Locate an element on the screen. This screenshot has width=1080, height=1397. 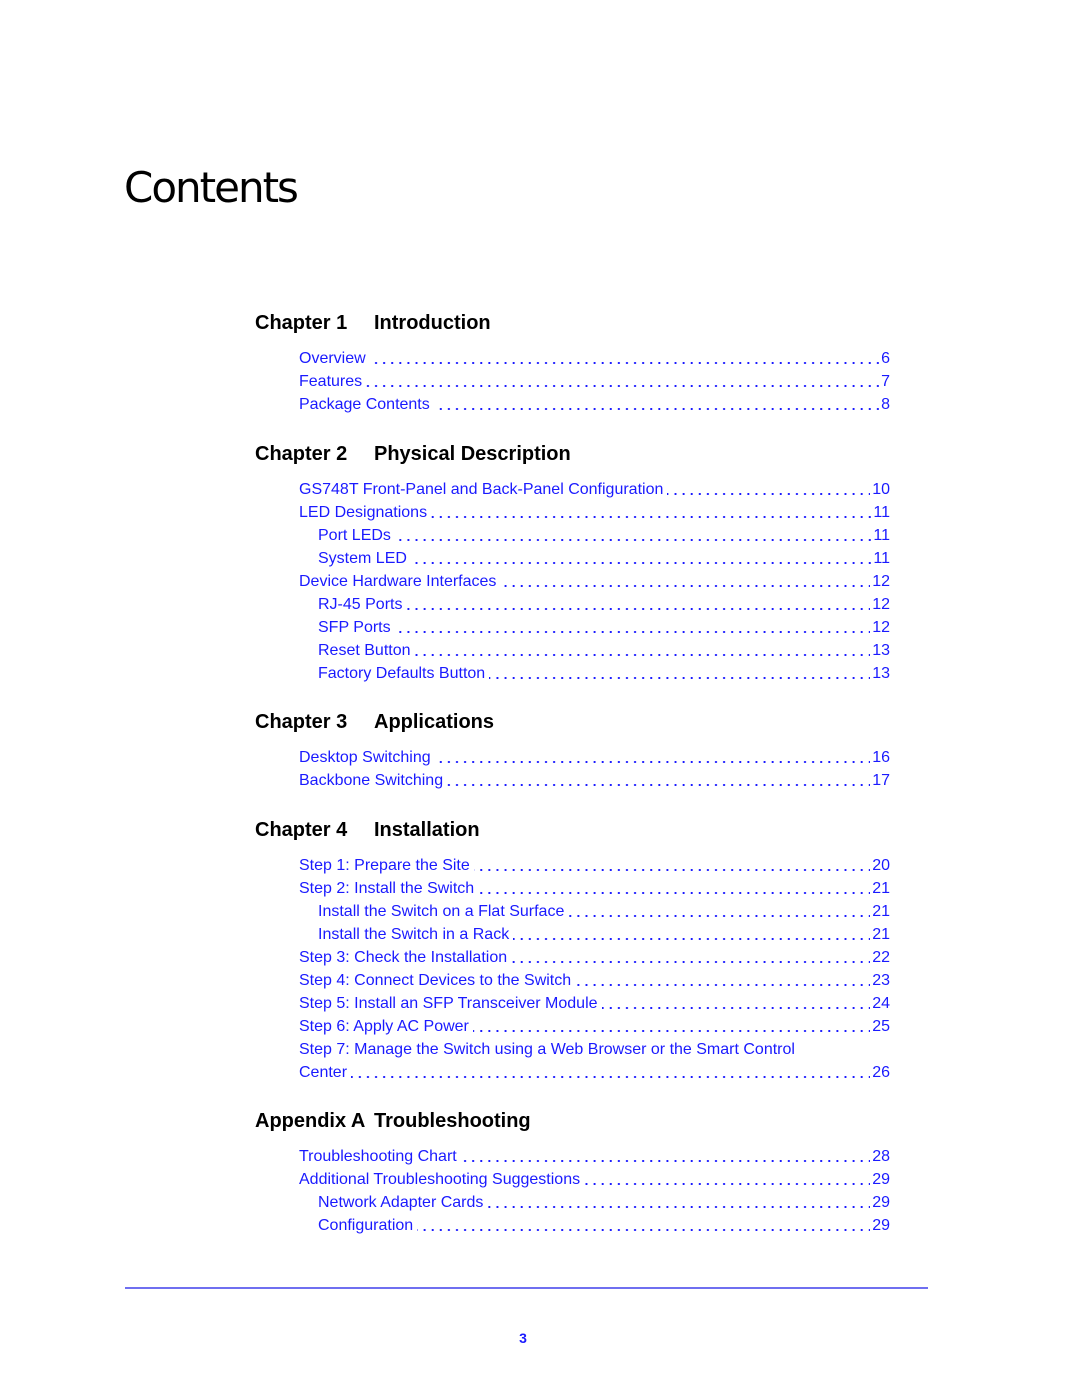
toc-entry-text: Step 4: Connect Devices to the Switch is located at coordinates (437, 980).